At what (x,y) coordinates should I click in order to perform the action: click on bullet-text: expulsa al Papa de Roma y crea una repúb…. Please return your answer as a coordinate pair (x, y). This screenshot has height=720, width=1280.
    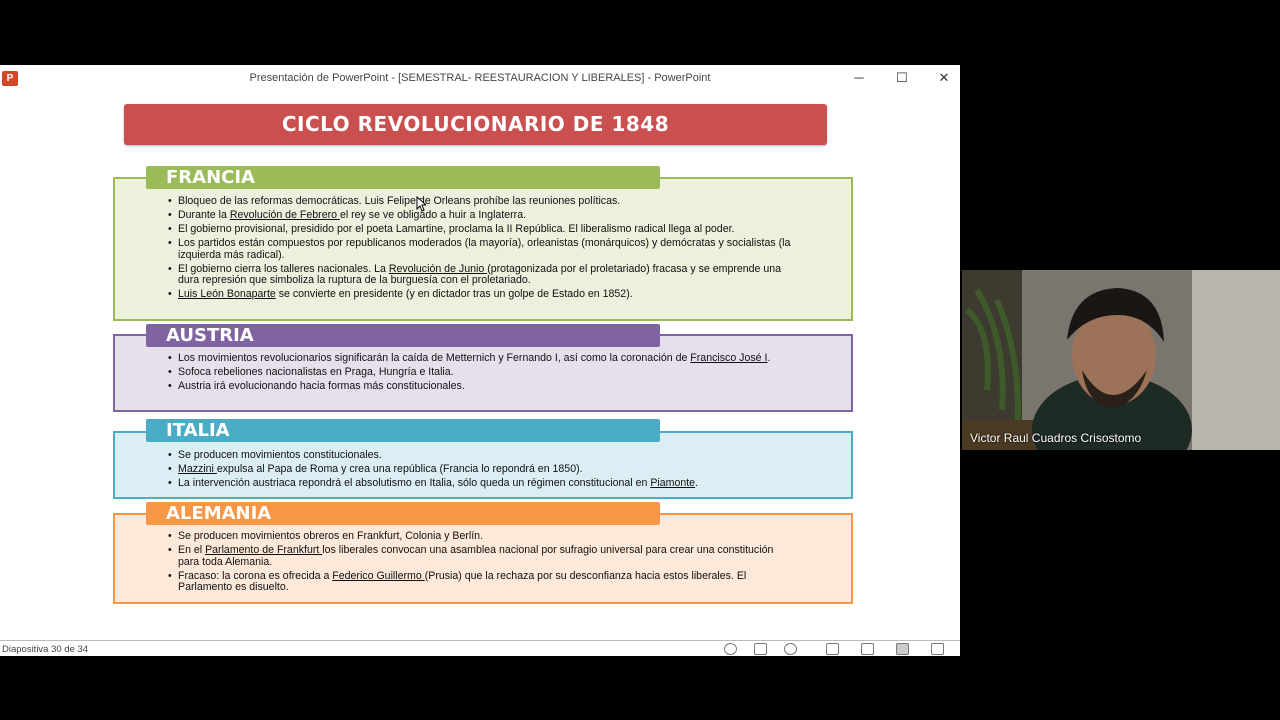
    Looking at the image, I should click on (399, 469).